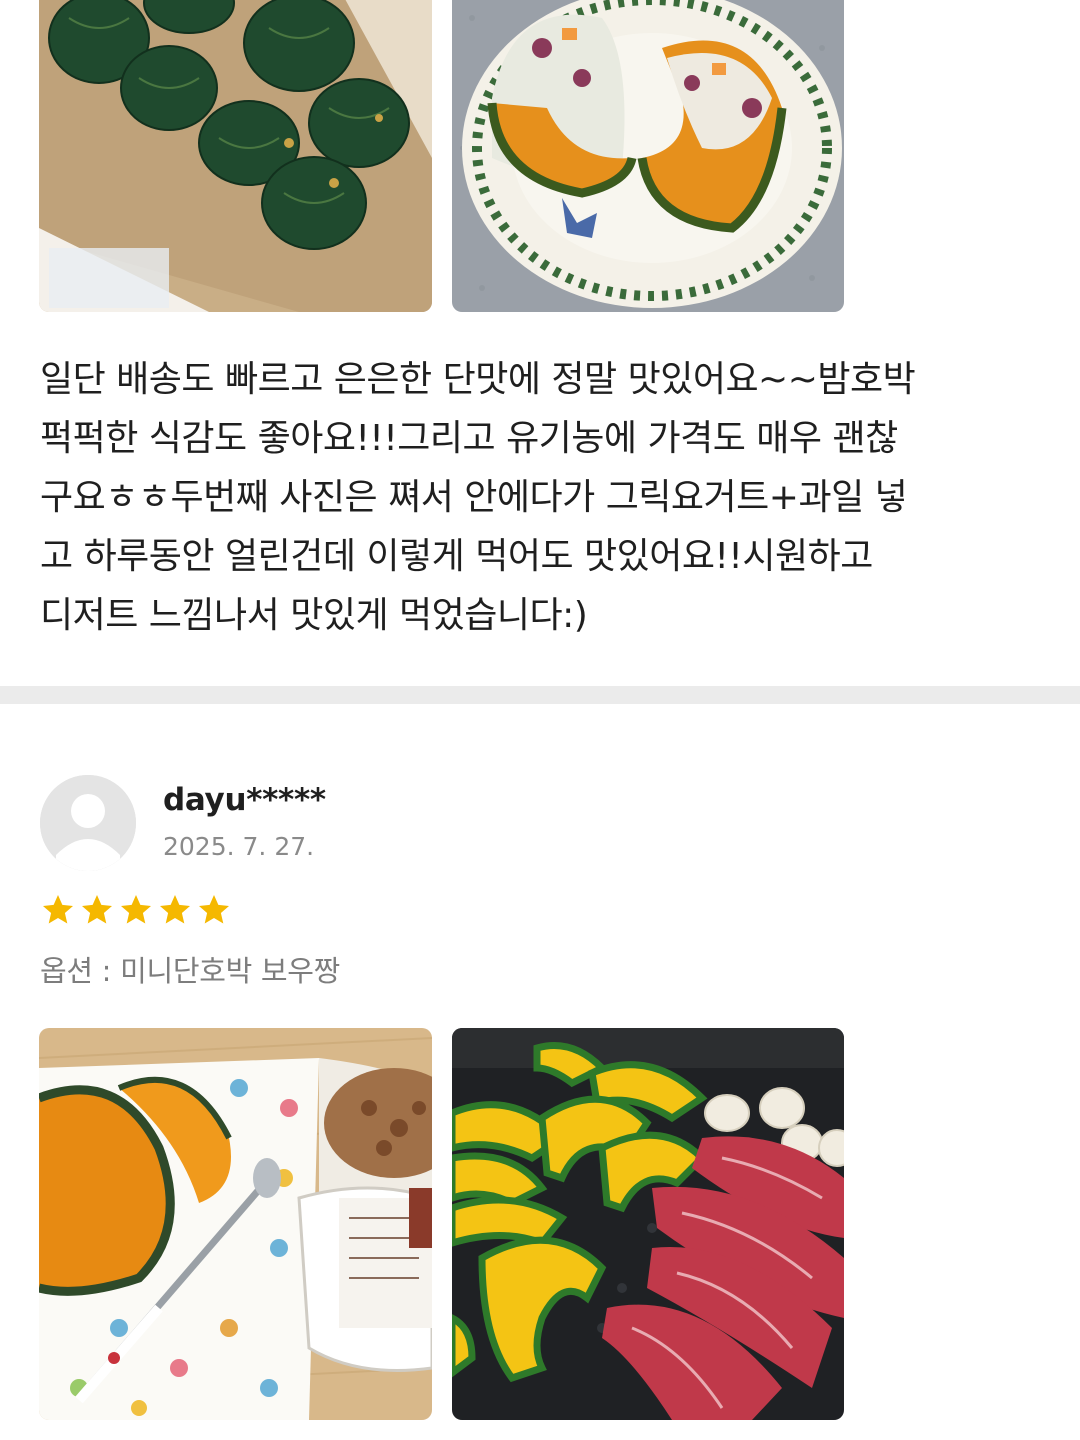  Describe the element at coordinates (244, 800) in the screenshot. I see `reviewer-name: dayu*****` at that location.